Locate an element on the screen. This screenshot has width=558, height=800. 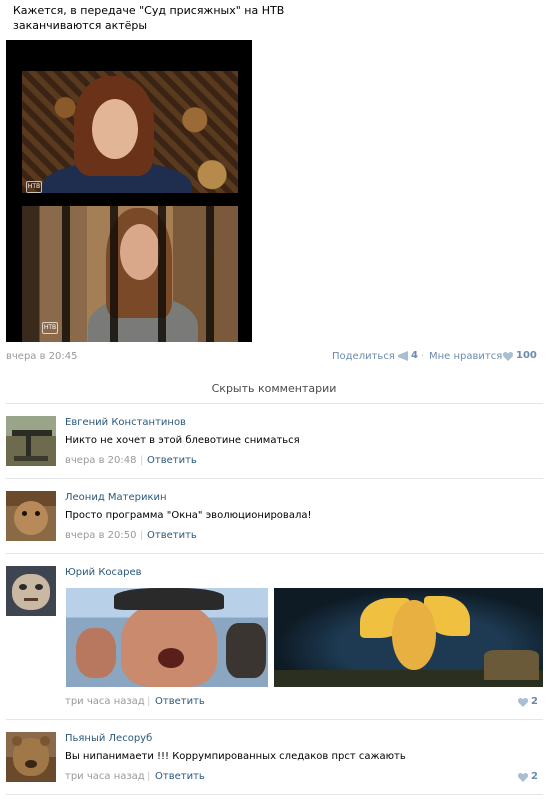
hat-shape is located at coordinates (169, 599).